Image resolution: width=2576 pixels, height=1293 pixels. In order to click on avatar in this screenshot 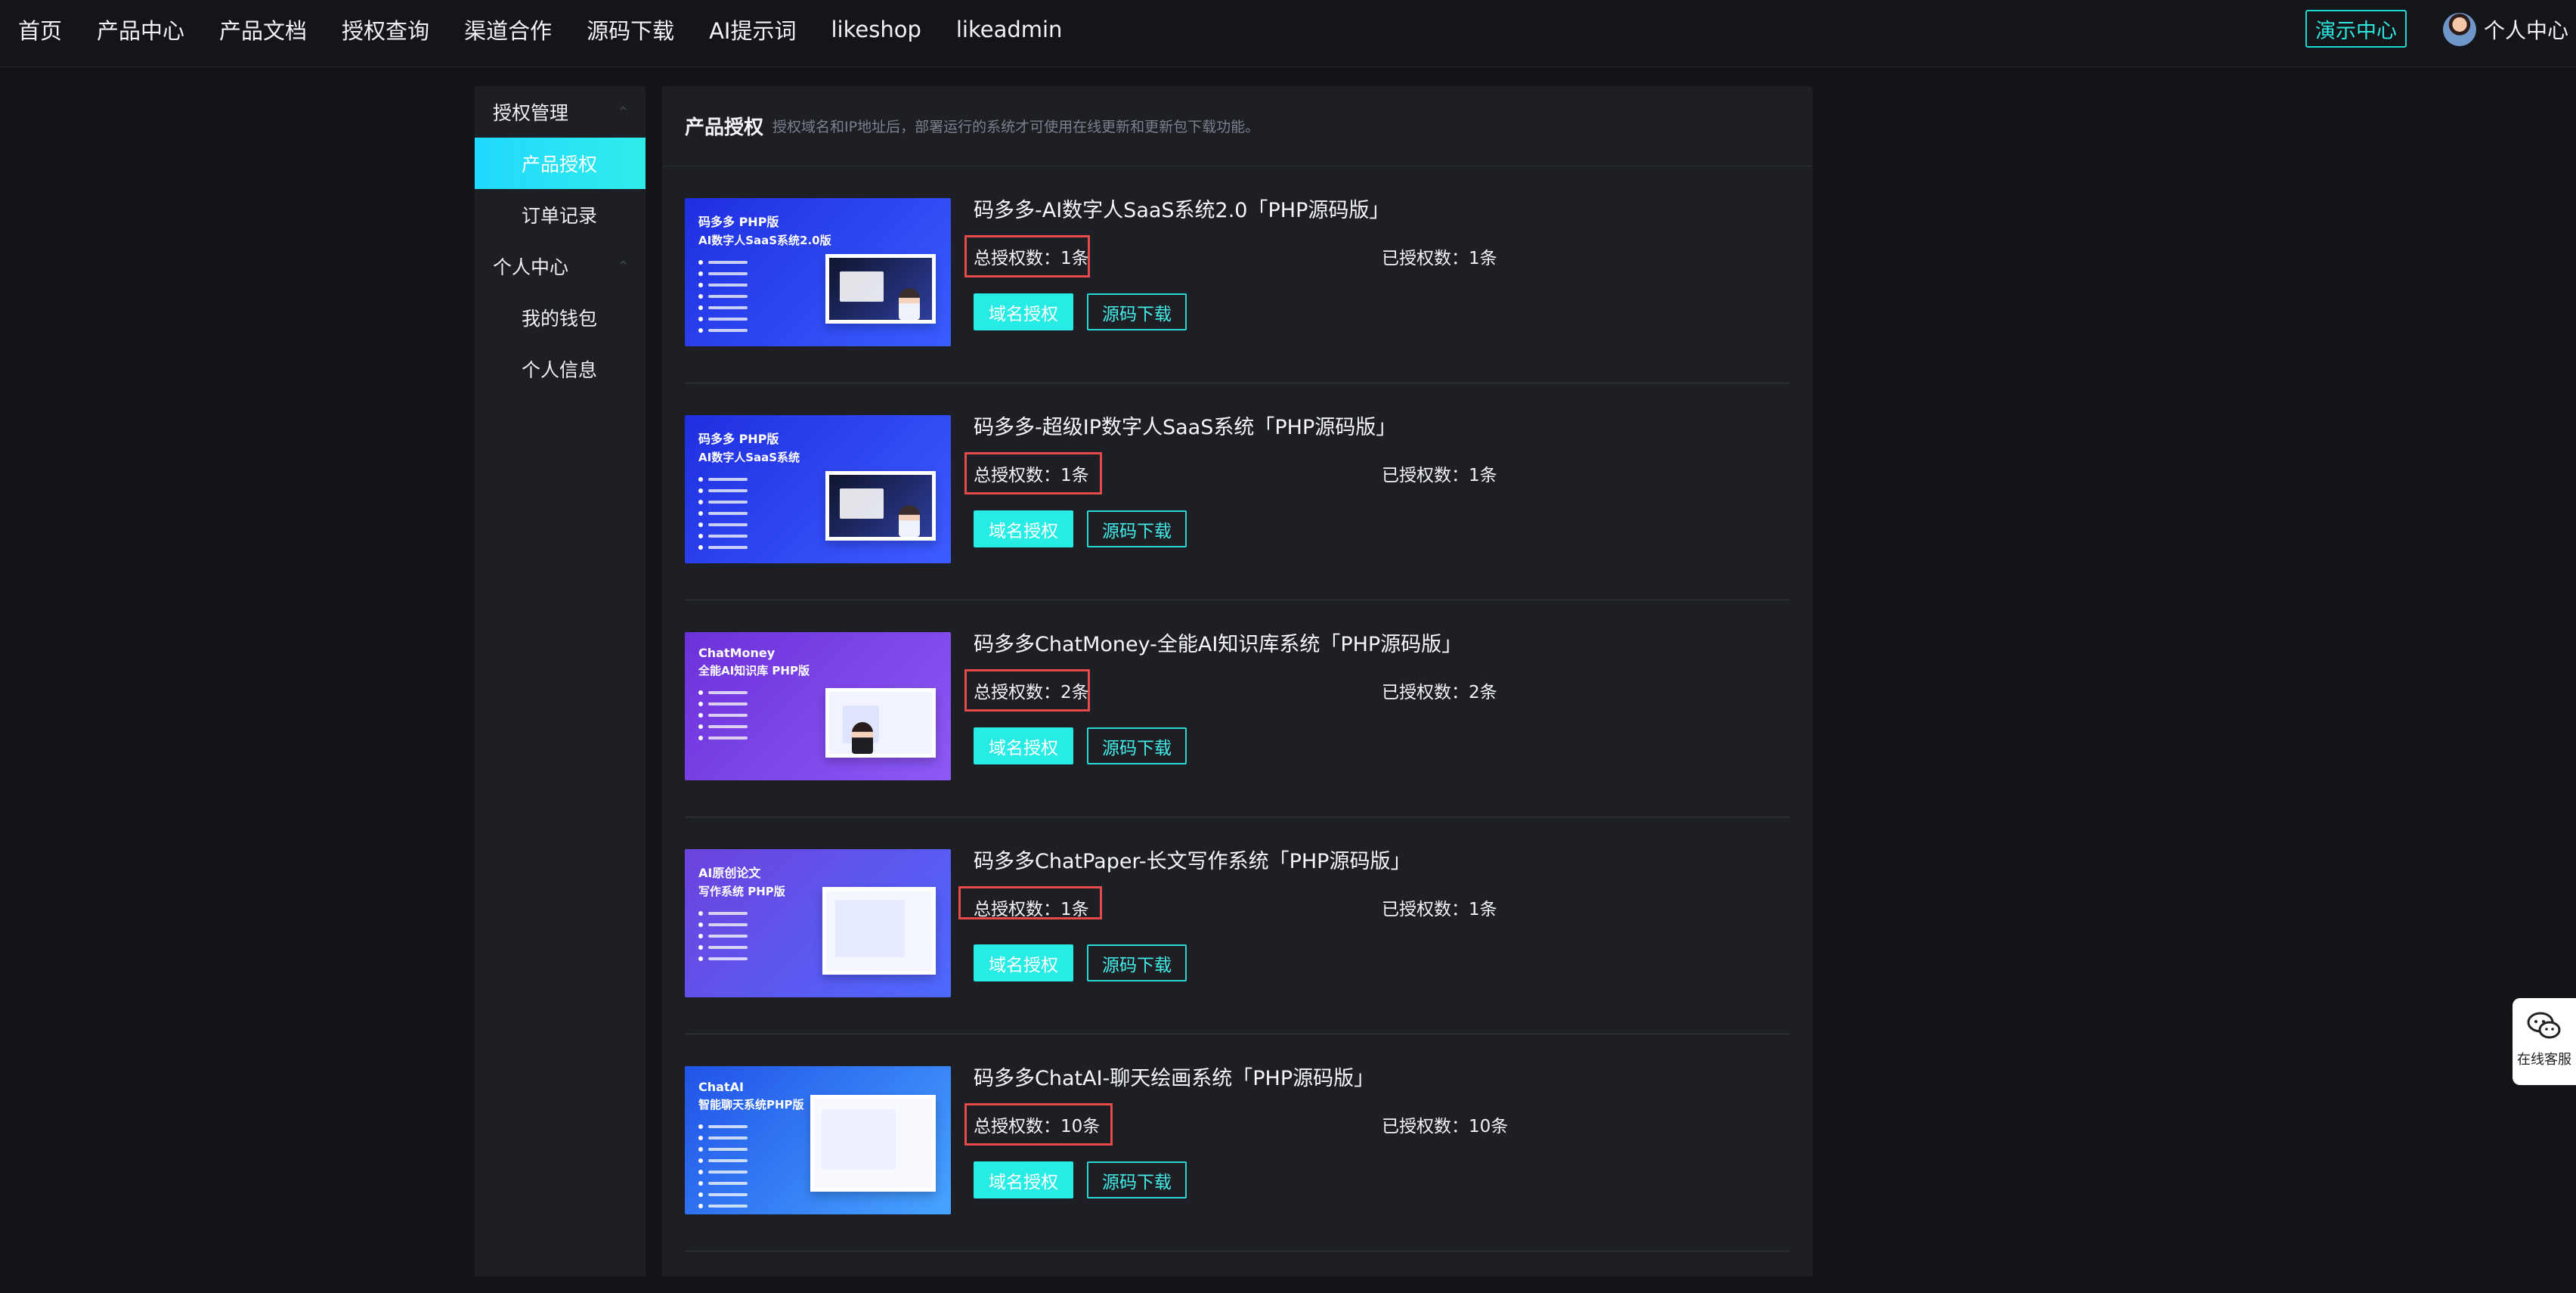, I will do `click(2459, 29)`.